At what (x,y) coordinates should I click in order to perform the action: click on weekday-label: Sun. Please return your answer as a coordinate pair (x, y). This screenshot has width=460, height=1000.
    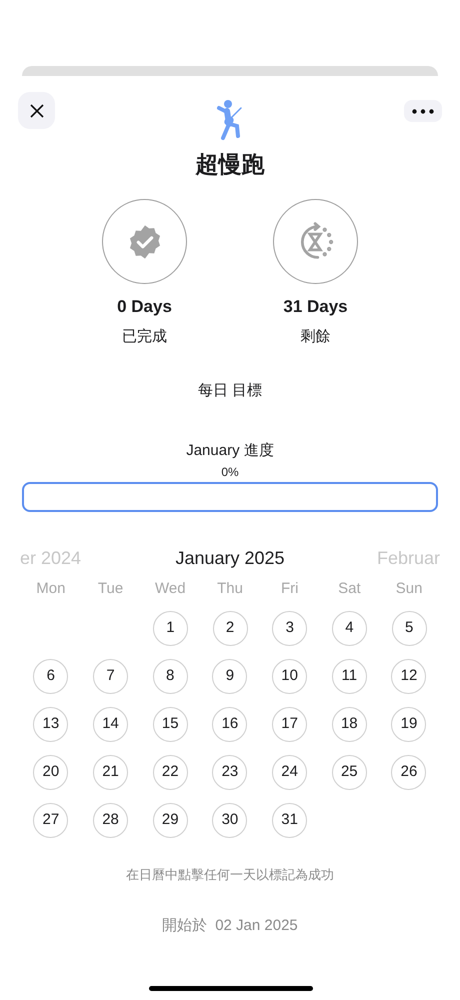
    Looking at the image, I should click on (409, 589).